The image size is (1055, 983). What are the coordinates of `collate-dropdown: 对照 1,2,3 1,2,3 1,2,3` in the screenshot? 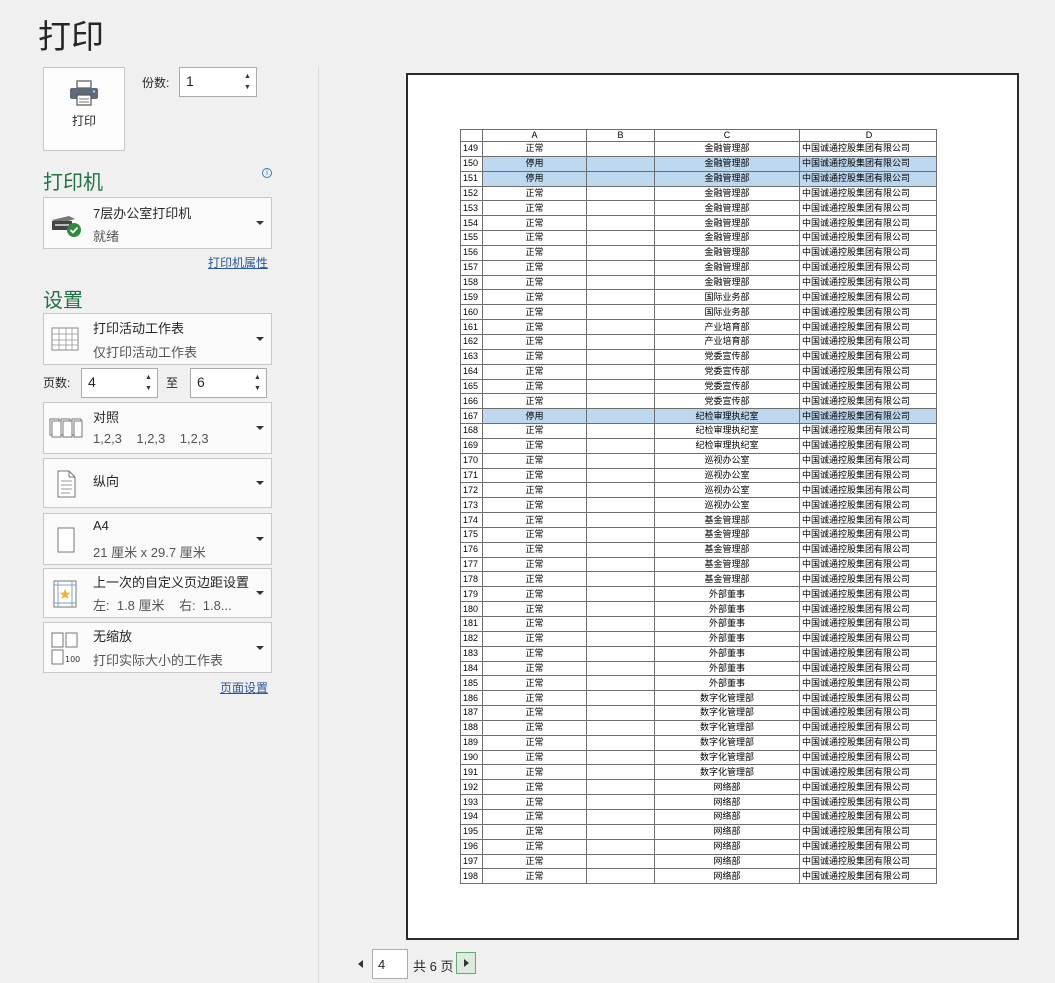 It's located at (157, 428).